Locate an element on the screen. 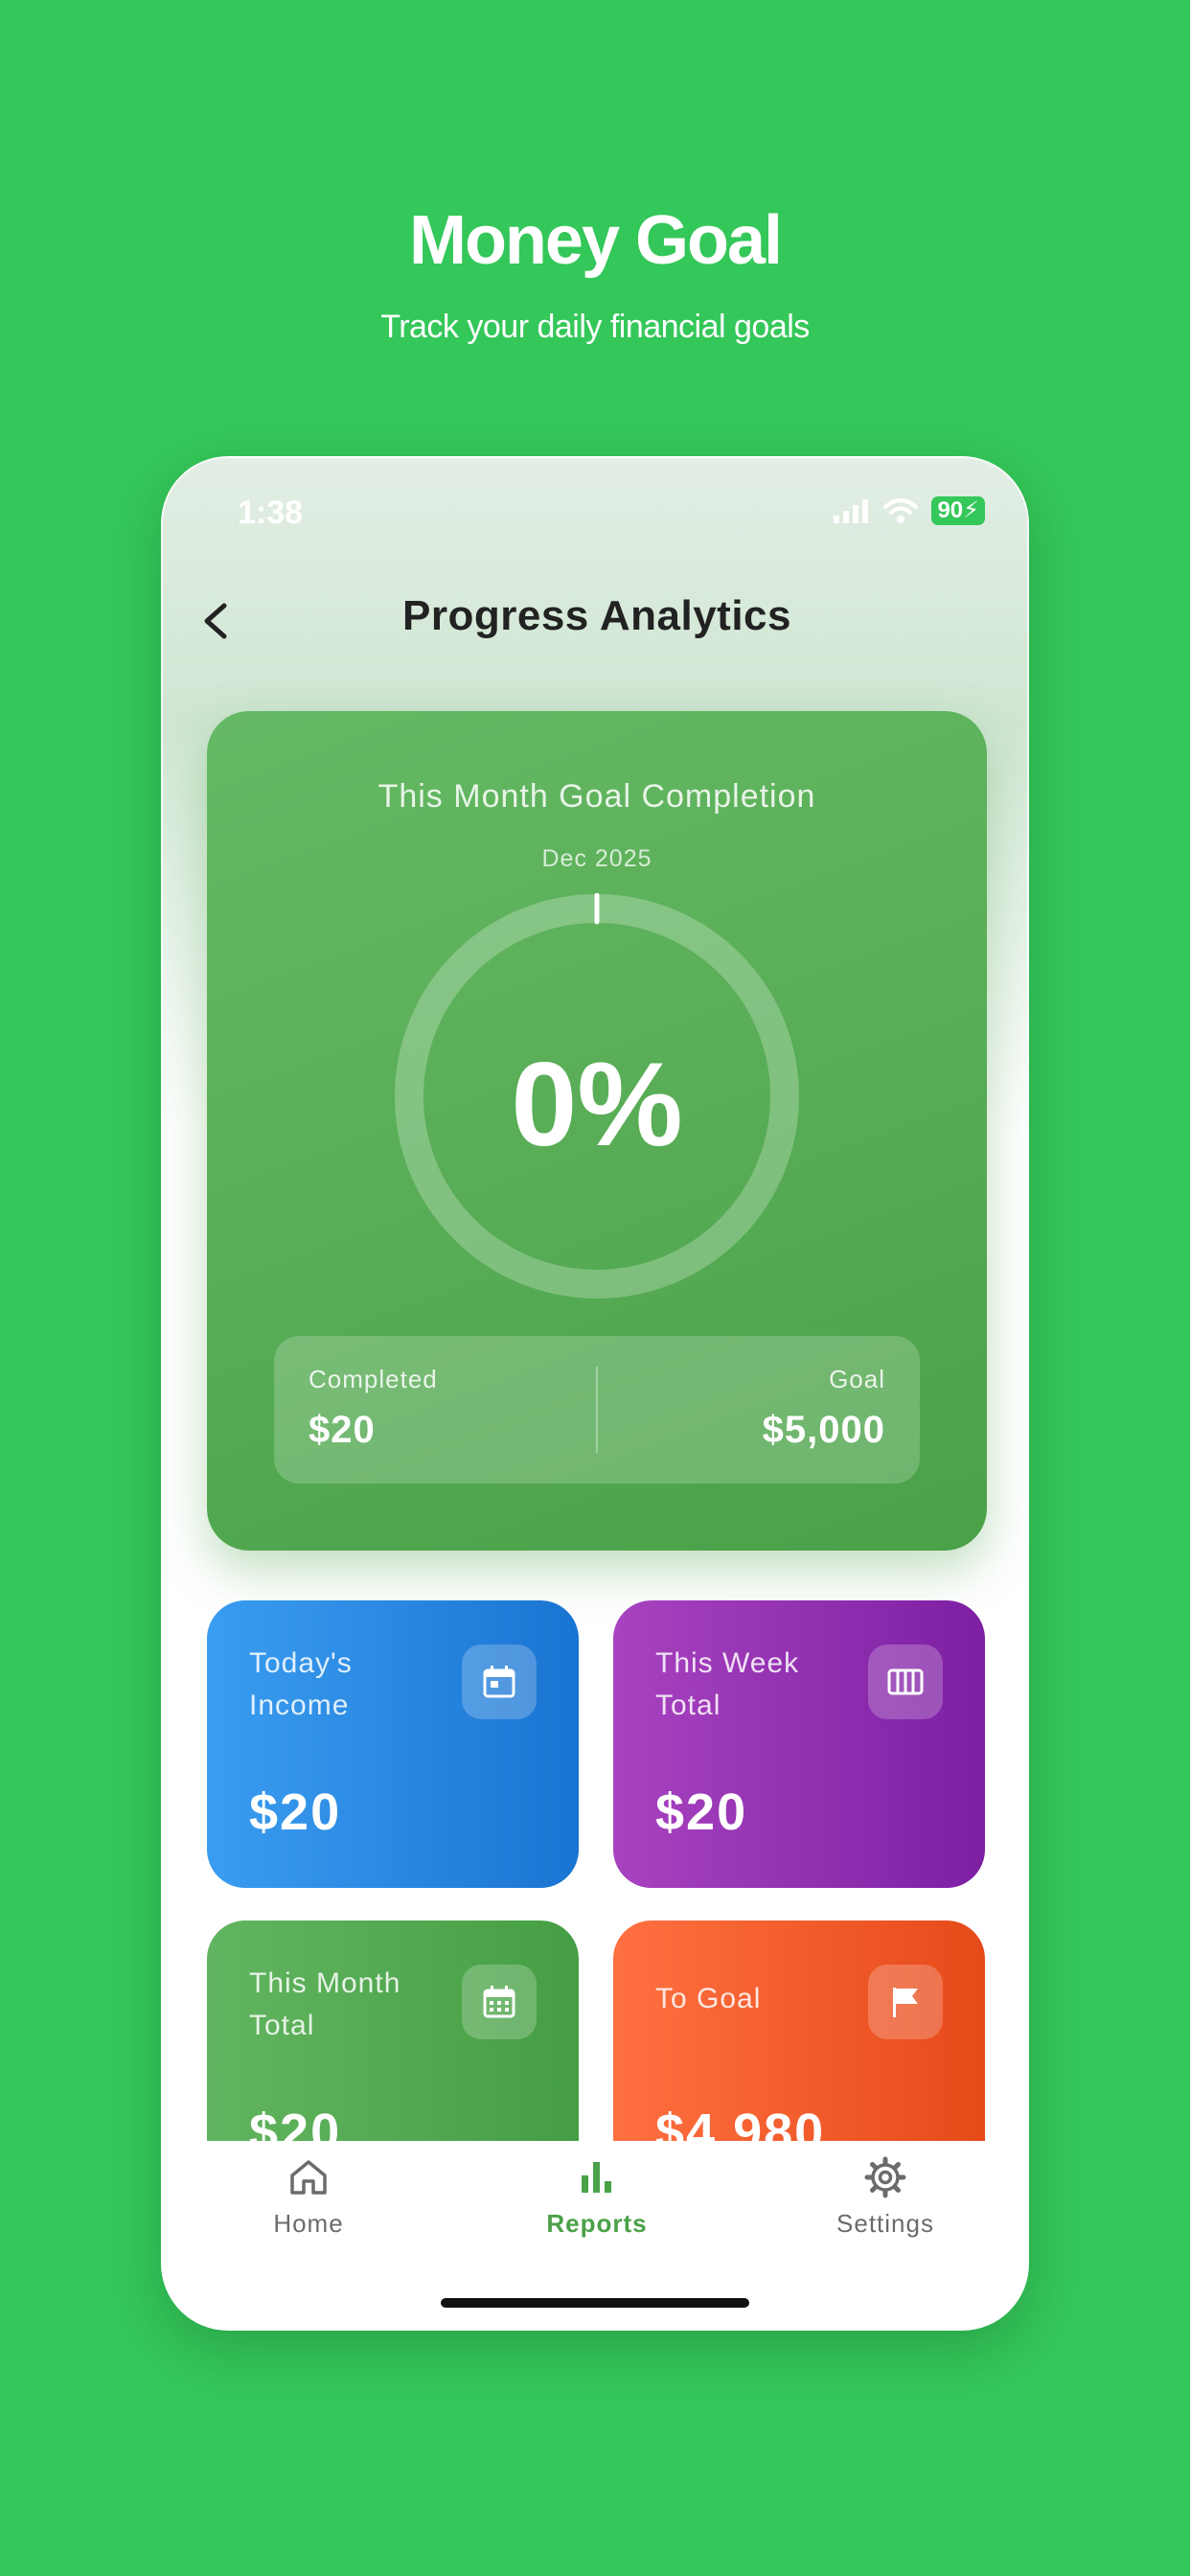 This screenshot has width=1190, height=2576. battery-indicator: 90⚡ is located at coordinates (958, 510).